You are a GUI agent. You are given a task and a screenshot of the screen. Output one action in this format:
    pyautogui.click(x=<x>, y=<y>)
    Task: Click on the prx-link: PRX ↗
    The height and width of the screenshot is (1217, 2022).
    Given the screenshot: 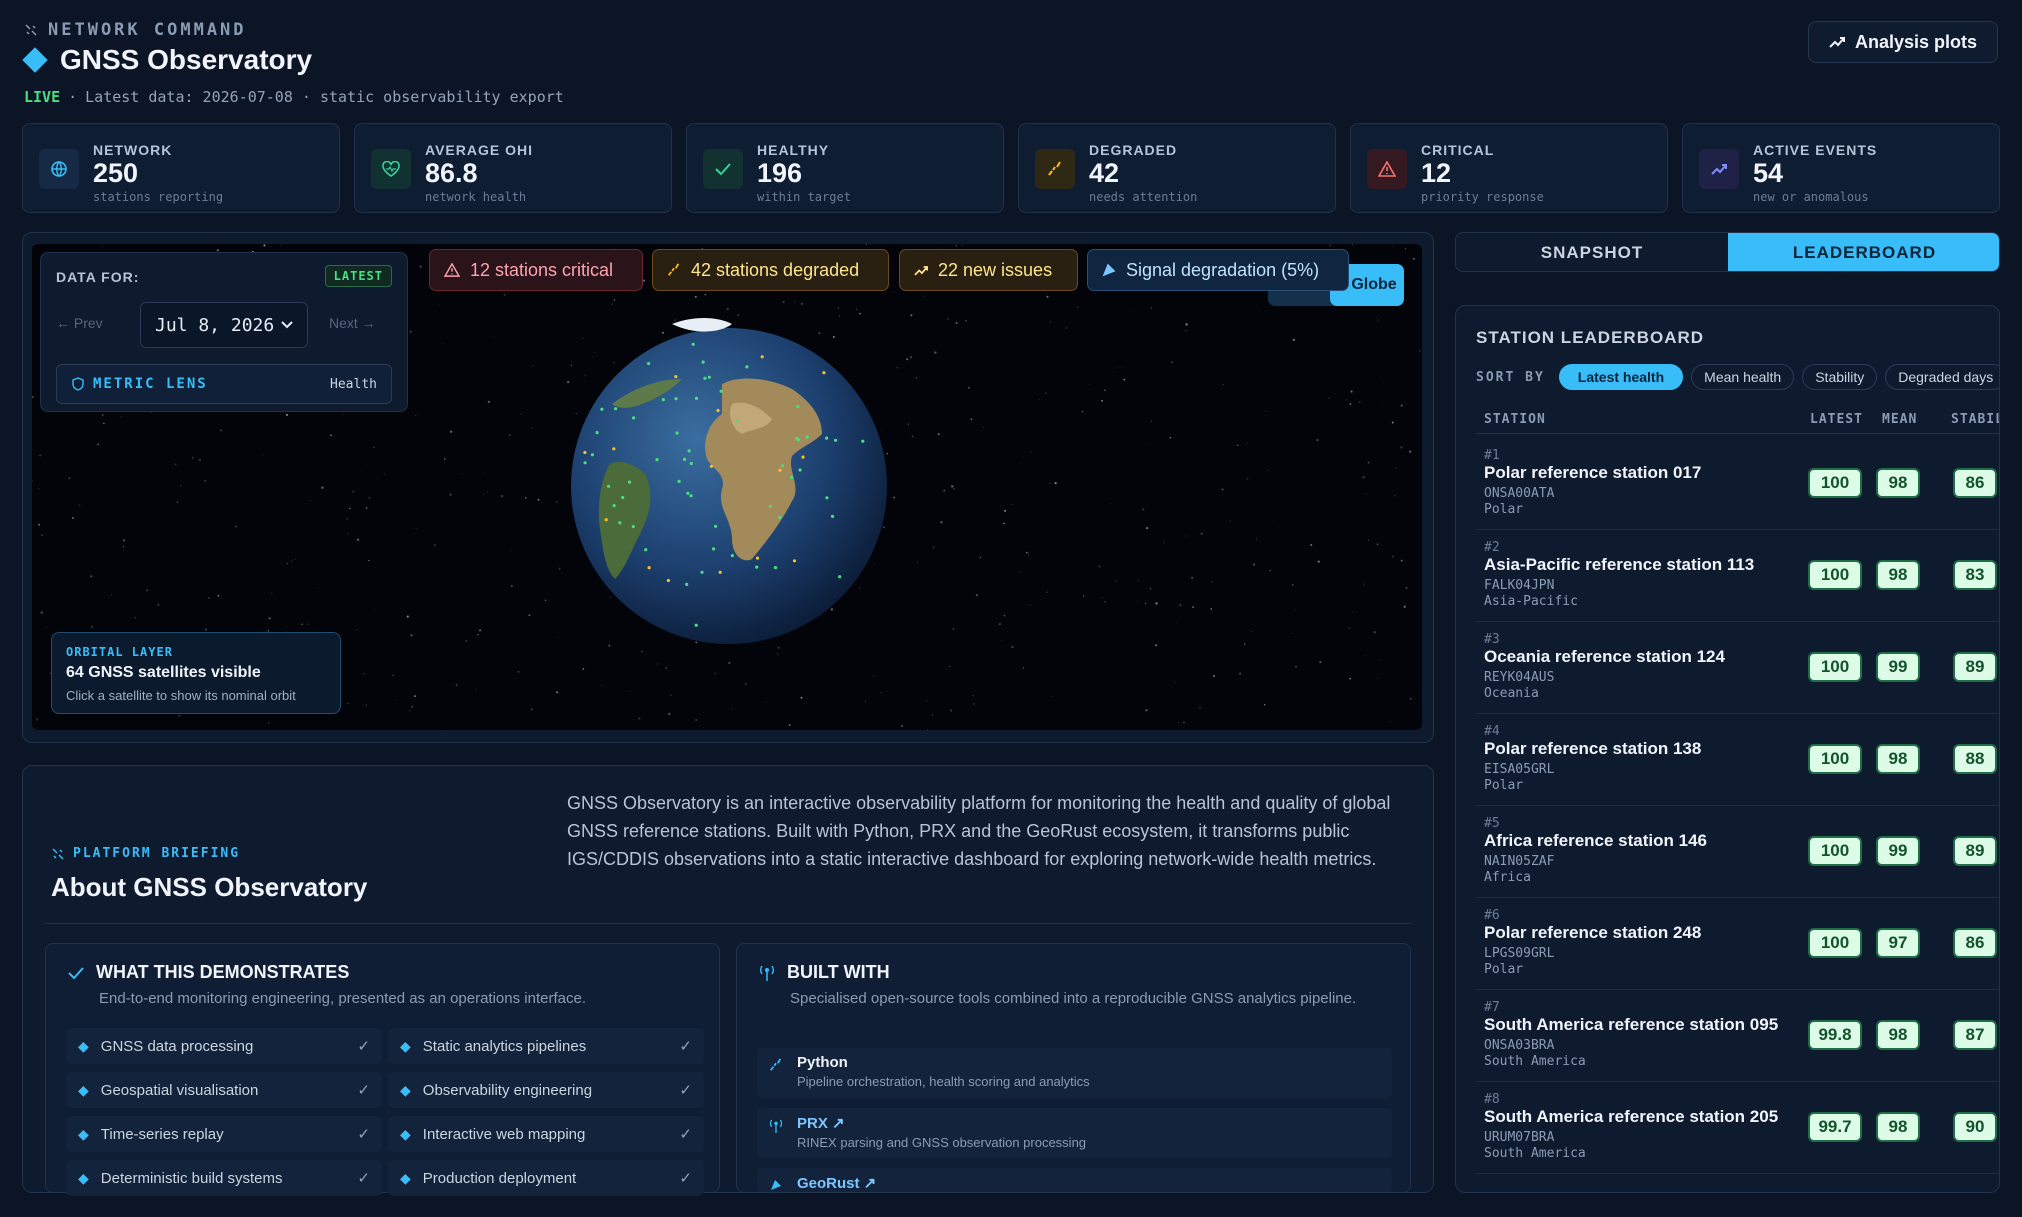 What is the action you would take?
    pyautogui.click(x=1087, y=1123)
    